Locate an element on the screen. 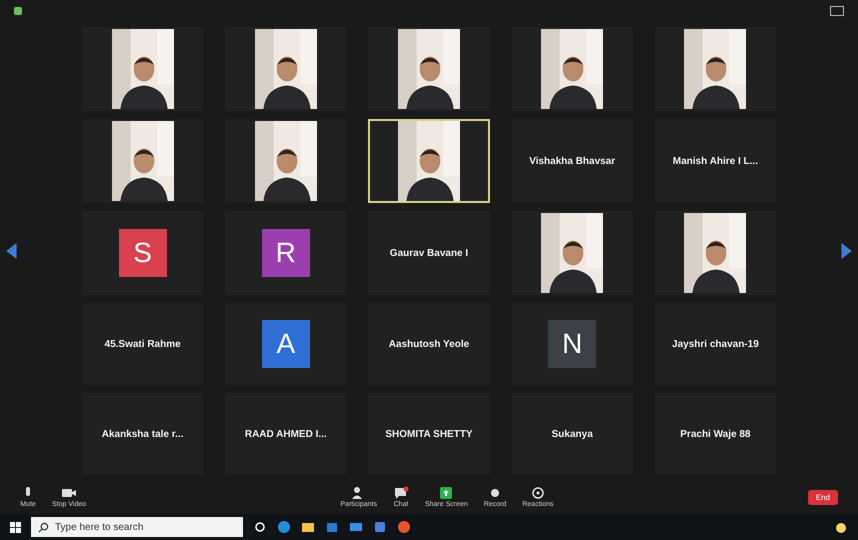 The width and height of the screenshot is (858, 540). participant-name: Vishakha Bhavsar is located at coordinates (572, 161).